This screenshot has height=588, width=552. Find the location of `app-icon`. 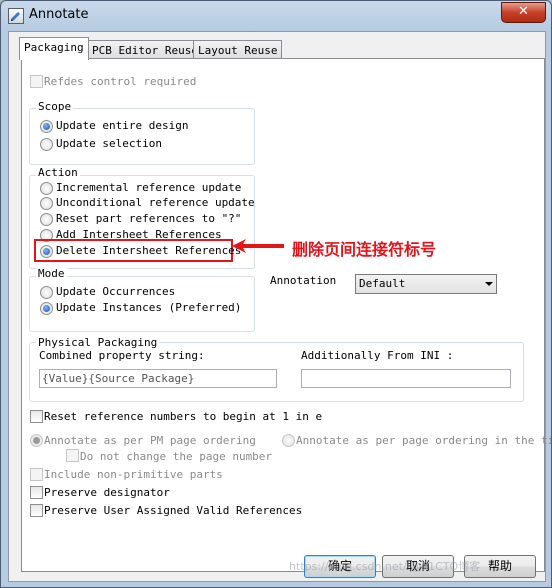

app-icon is located at coordinates (16, 16).